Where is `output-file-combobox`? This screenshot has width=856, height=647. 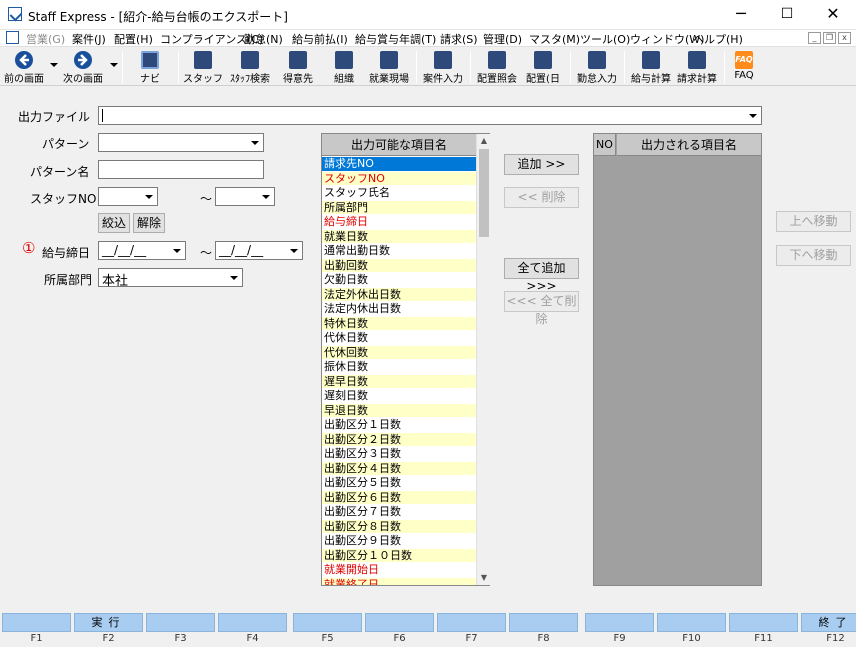
output-file-combobox is located at coordinates (430, 115).